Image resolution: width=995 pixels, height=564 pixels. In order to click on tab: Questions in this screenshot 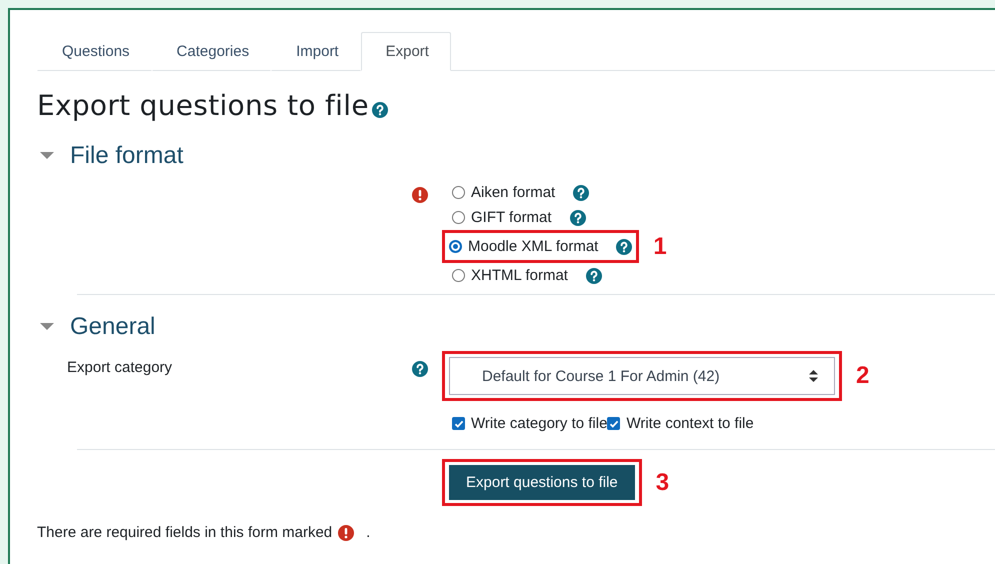, I will do `click(94, 51)`.